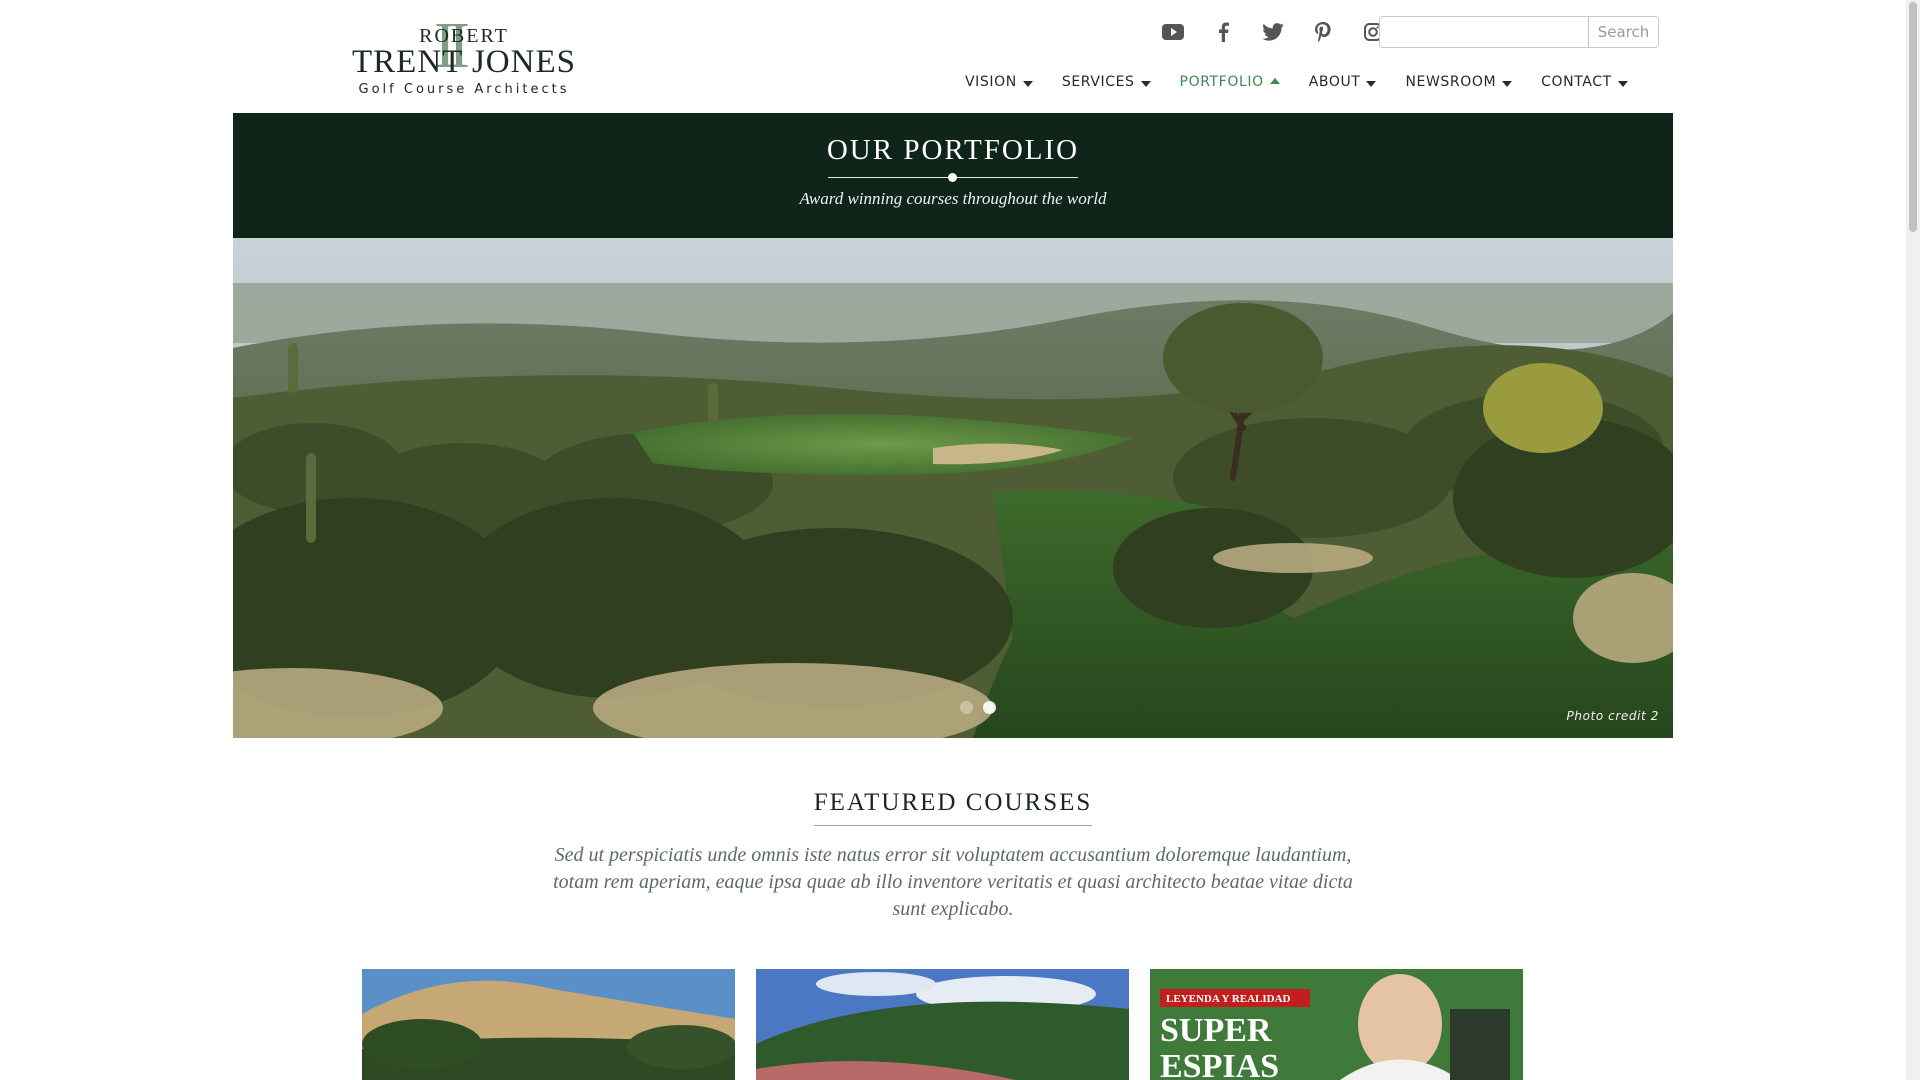 Image resolution: width=1920 pixels, height=1080 pixels. Describe the element at coordinates (1484, 32) in the screenshot. I see `search-input` at that location.